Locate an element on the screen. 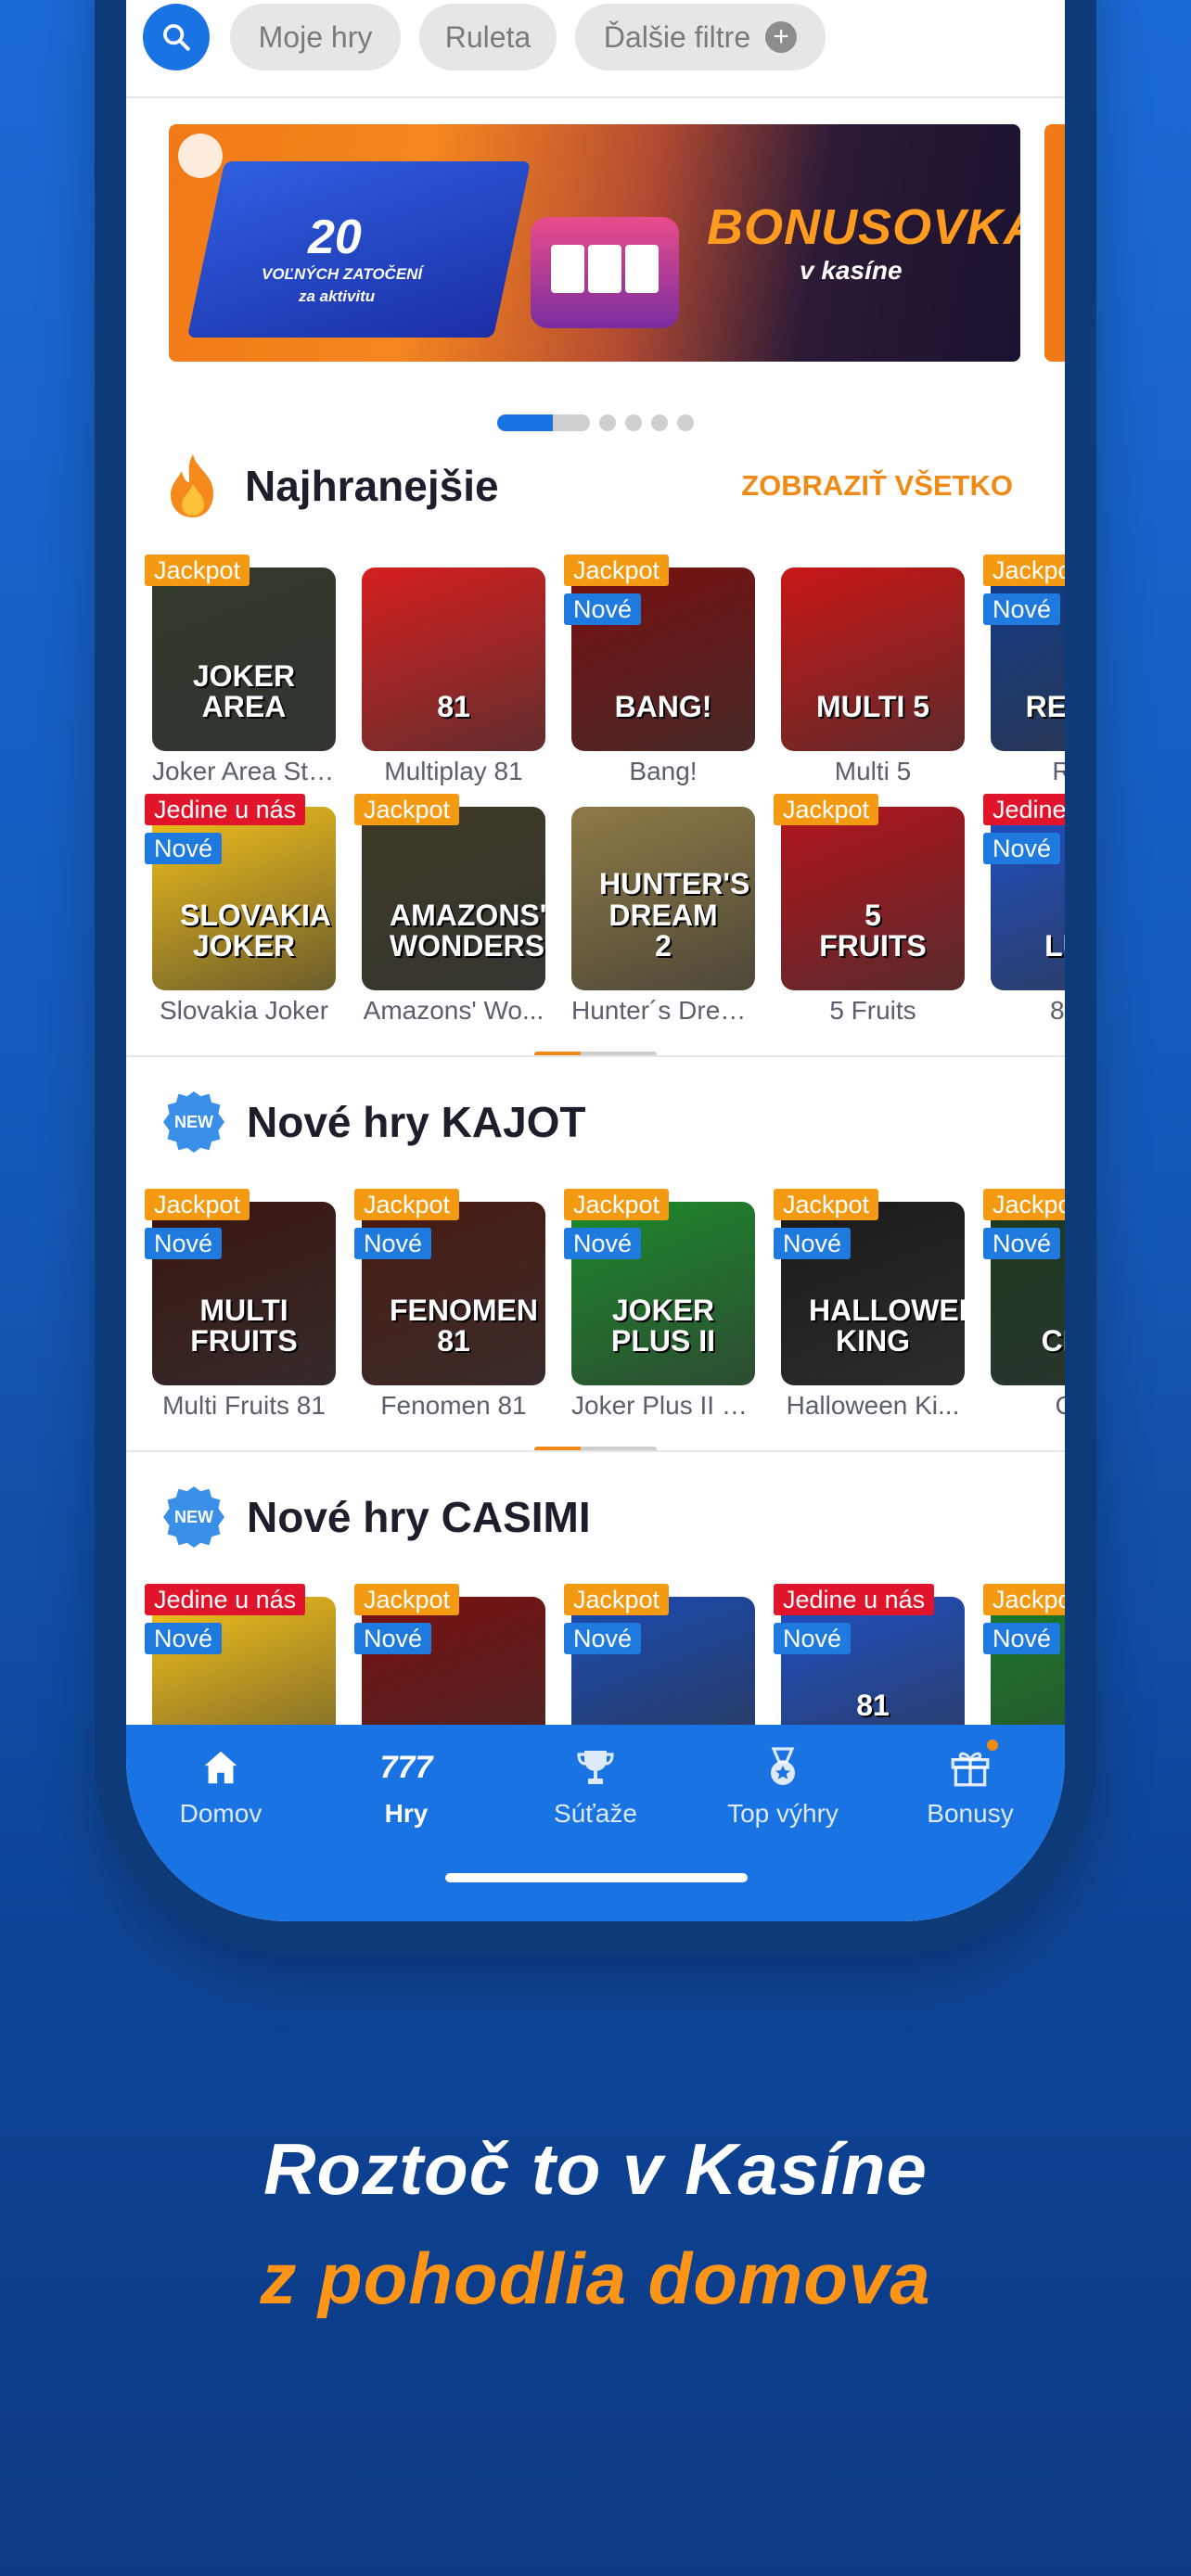  next-banner-peek is located at coordinates (1054, 243).